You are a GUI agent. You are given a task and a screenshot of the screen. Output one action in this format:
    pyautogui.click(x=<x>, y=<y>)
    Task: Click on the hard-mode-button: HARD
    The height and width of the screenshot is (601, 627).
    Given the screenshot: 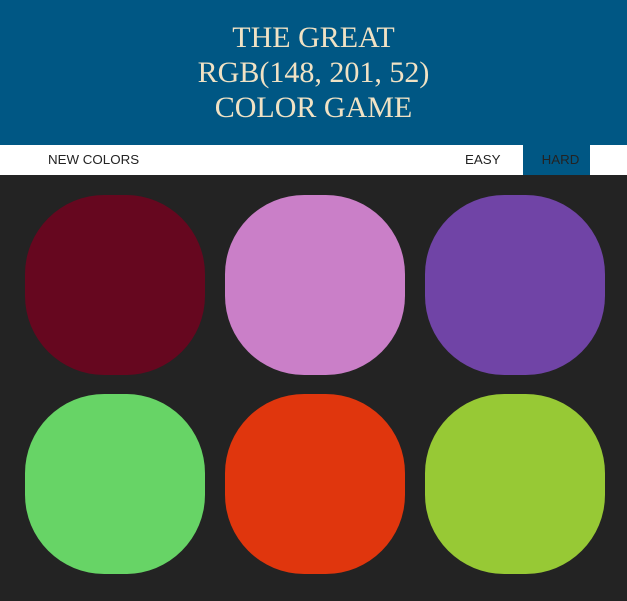 What is the action you would take?
    pyautogui.click(x=556, y=160)
    